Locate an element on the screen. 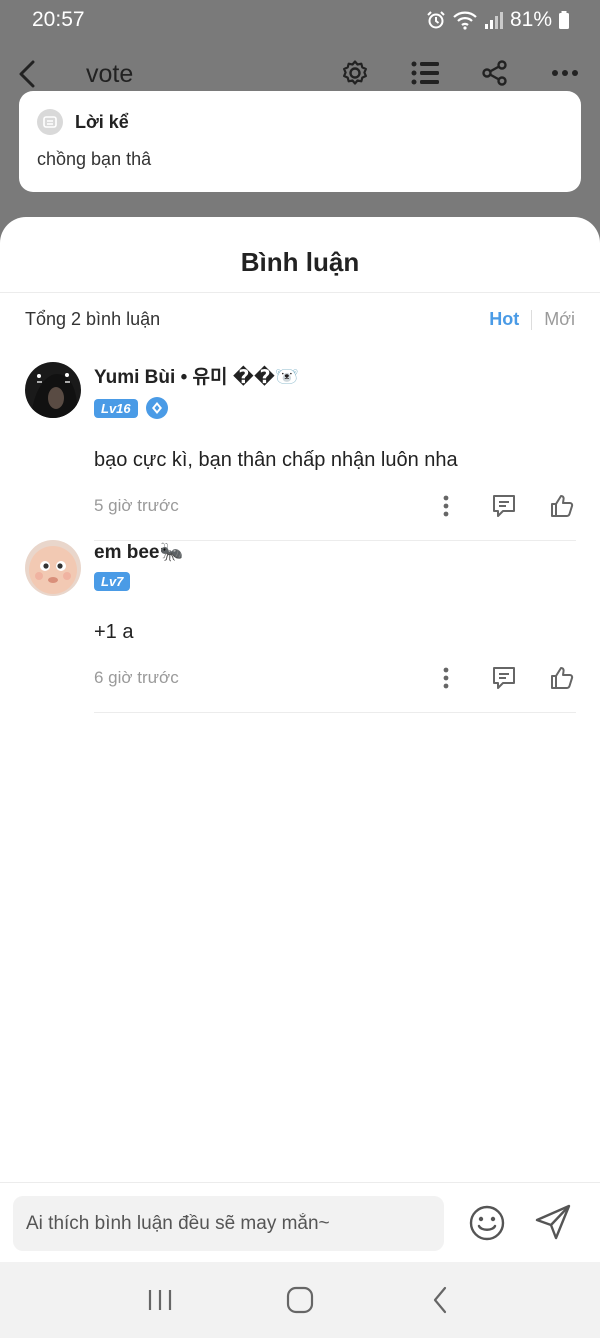  home-button is located at coordinates (300, 1300).